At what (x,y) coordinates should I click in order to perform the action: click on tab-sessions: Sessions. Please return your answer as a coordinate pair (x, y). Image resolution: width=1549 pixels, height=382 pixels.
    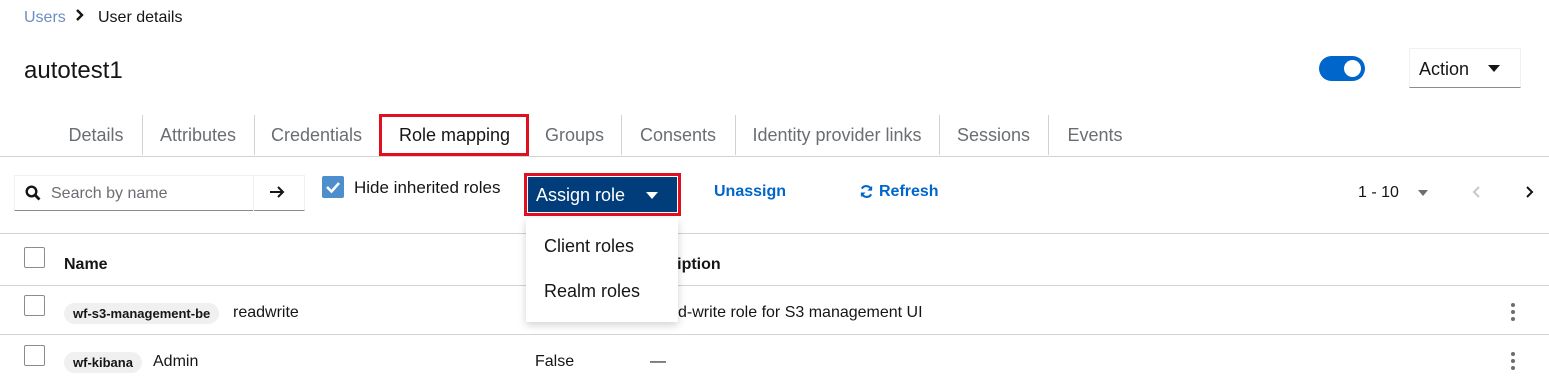
    Looking at the image, I should click on (993, 134).